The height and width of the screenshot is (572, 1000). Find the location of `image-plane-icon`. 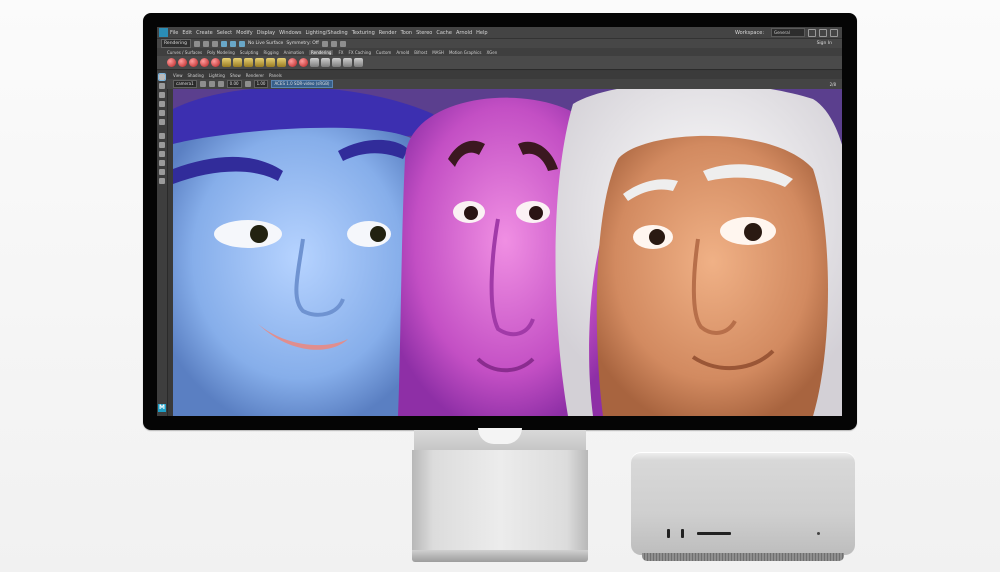

image-plane-icon is located at coordinates (211, 84).